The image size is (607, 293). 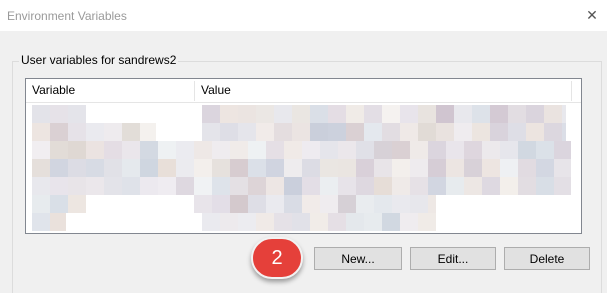 What do you see at coordinates (110, 90) in the screenshot?
I see `column-header-variable: Variable` at bounding box center [110, 90].